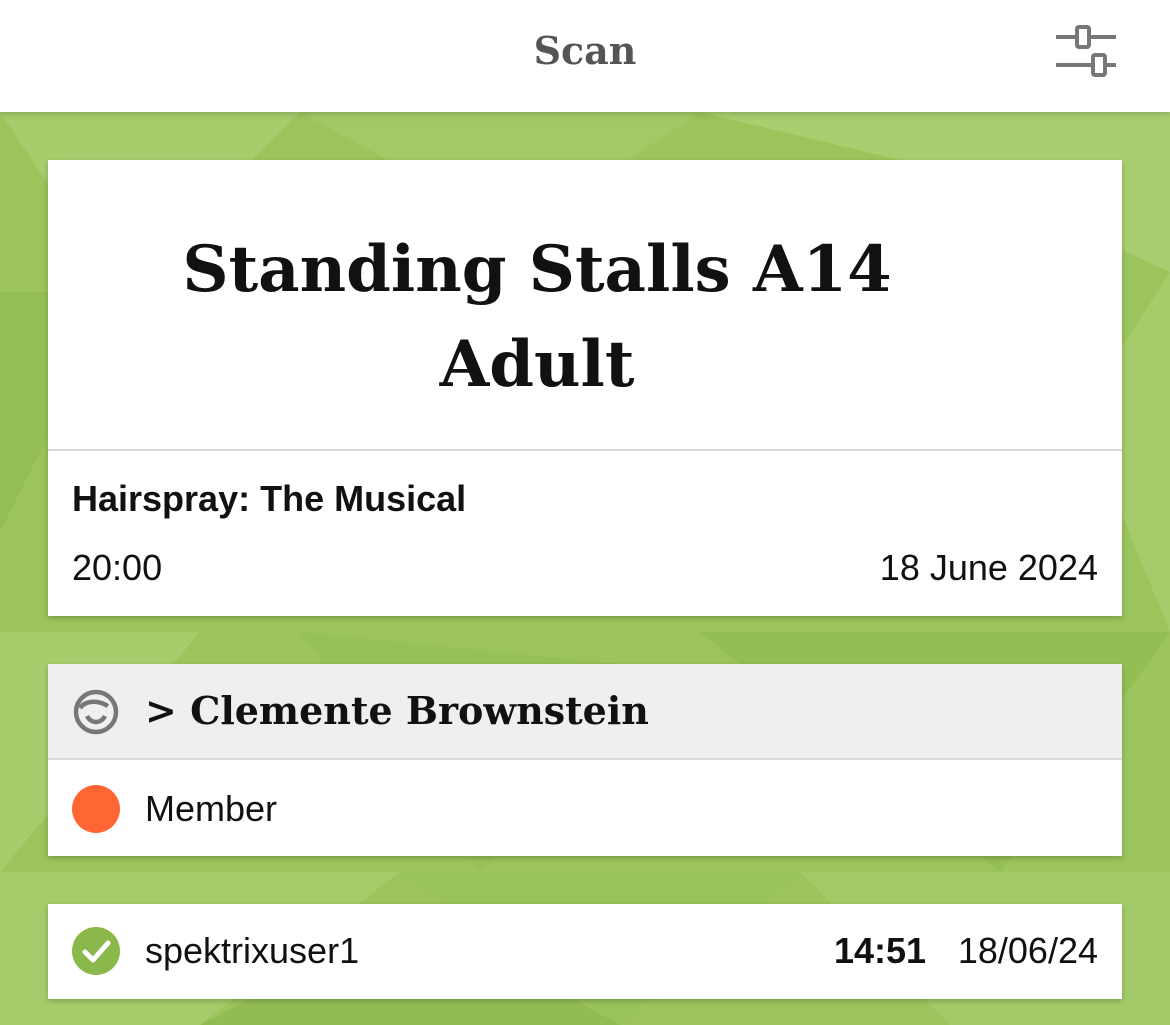 This screenshot has width=1170, height=1025. Describe the element at coordinates (880, 950) in the screenshot. I see `scan-time: 14:51` at that location.